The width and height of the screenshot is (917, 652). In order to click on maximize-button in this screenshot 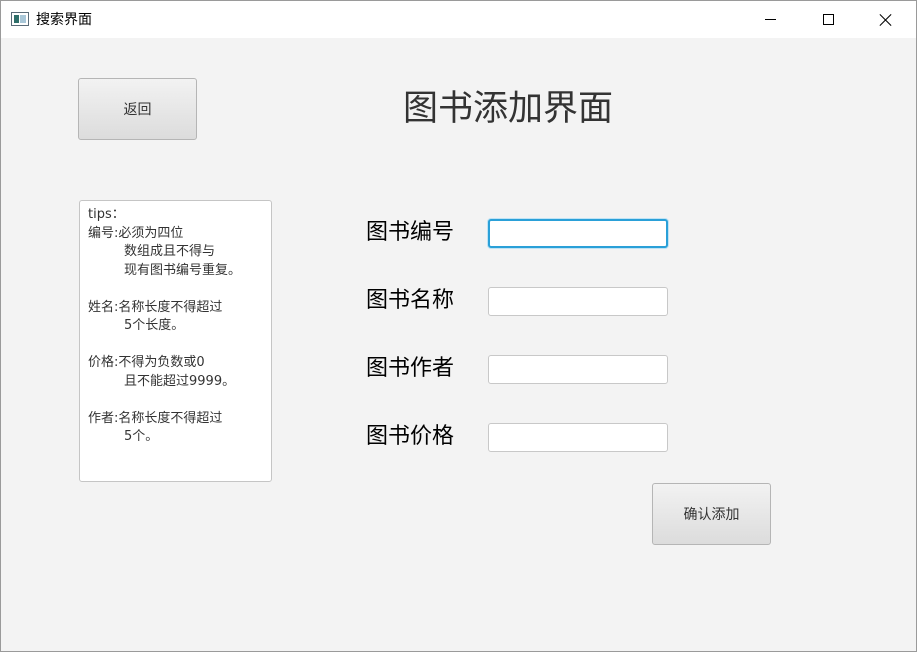, I will do `click(828, 19)`.